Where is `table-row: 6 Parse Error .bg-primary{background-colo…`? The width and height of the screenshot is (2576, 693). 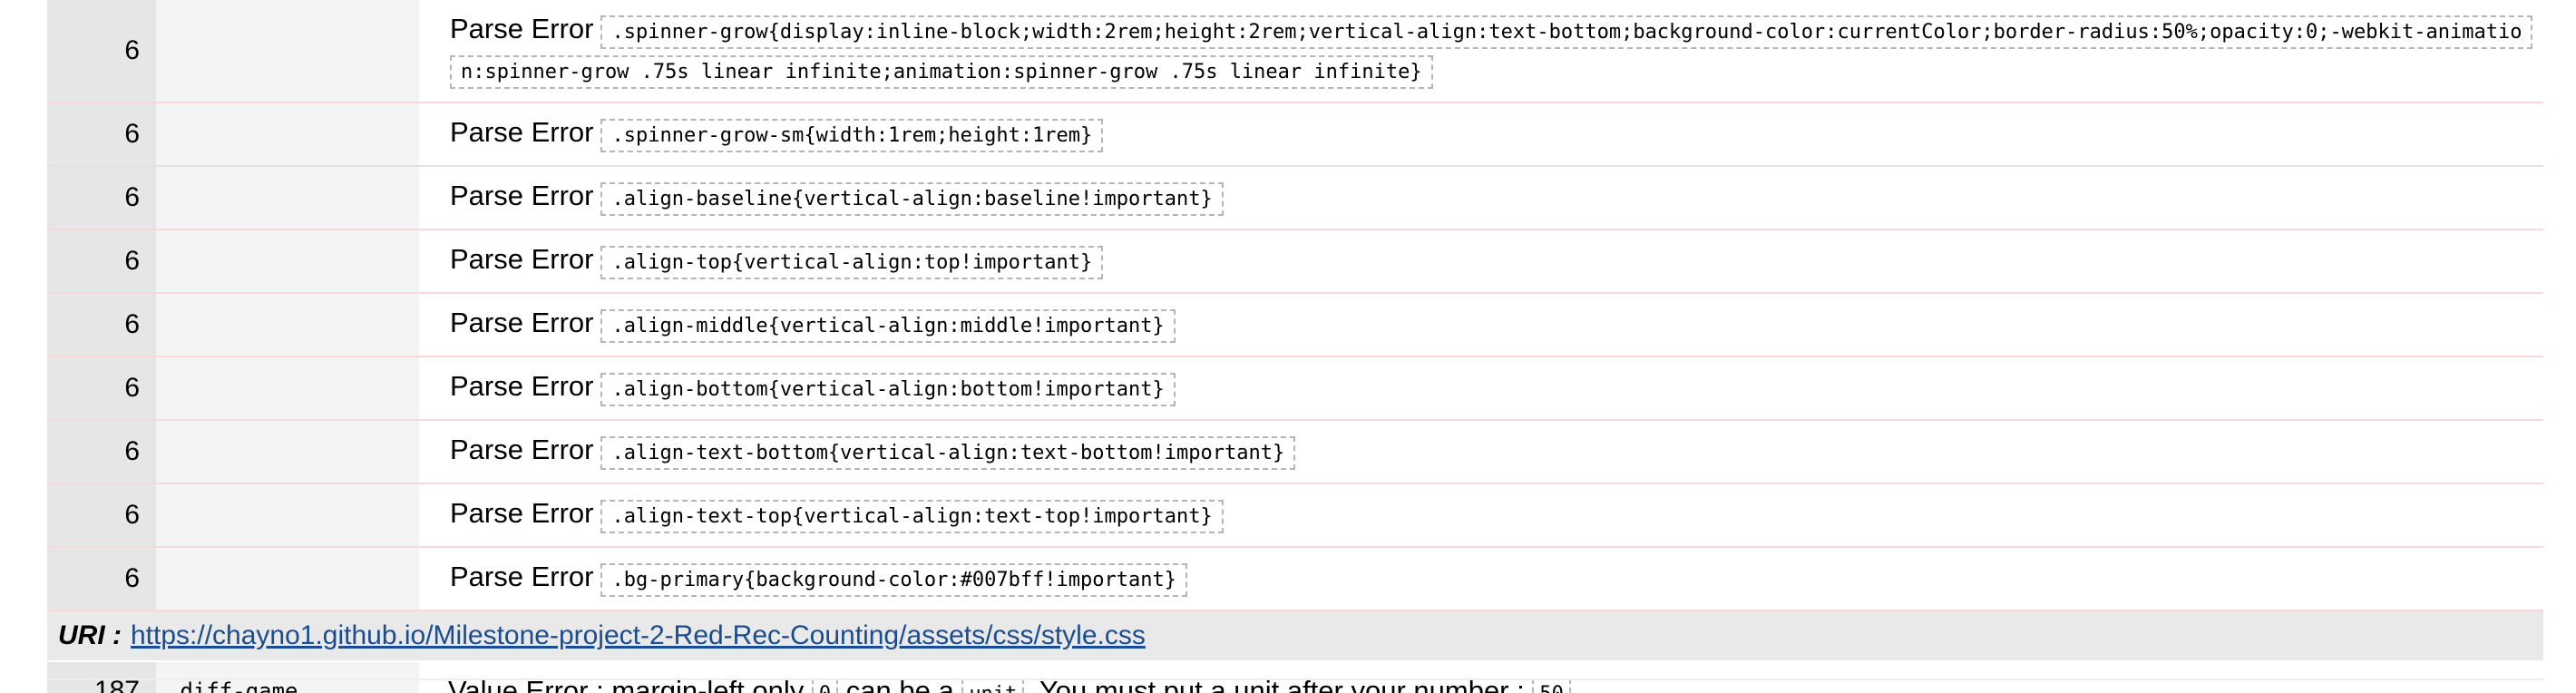
table-row: 6 Parse Error .bg-primary{background-colo… is located at coordinates (1295, 579).